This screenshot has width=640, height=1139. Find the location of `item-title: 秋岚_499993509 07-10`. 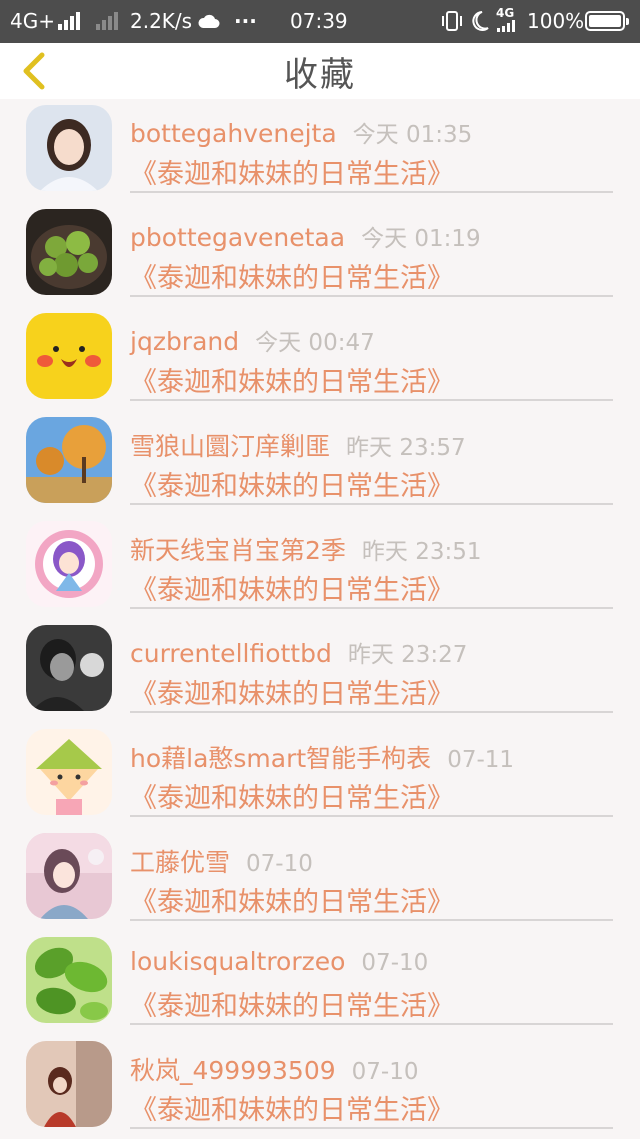

item-title: 秋岚_499993509 07-10 is located at coordinates (274, 1069).